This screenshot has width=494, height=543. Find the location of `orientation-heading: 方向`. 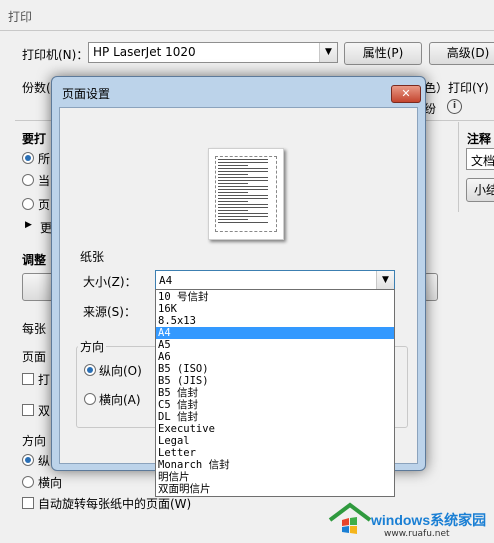

orientation-heading: 方向 is located at coordinates (34, 441).